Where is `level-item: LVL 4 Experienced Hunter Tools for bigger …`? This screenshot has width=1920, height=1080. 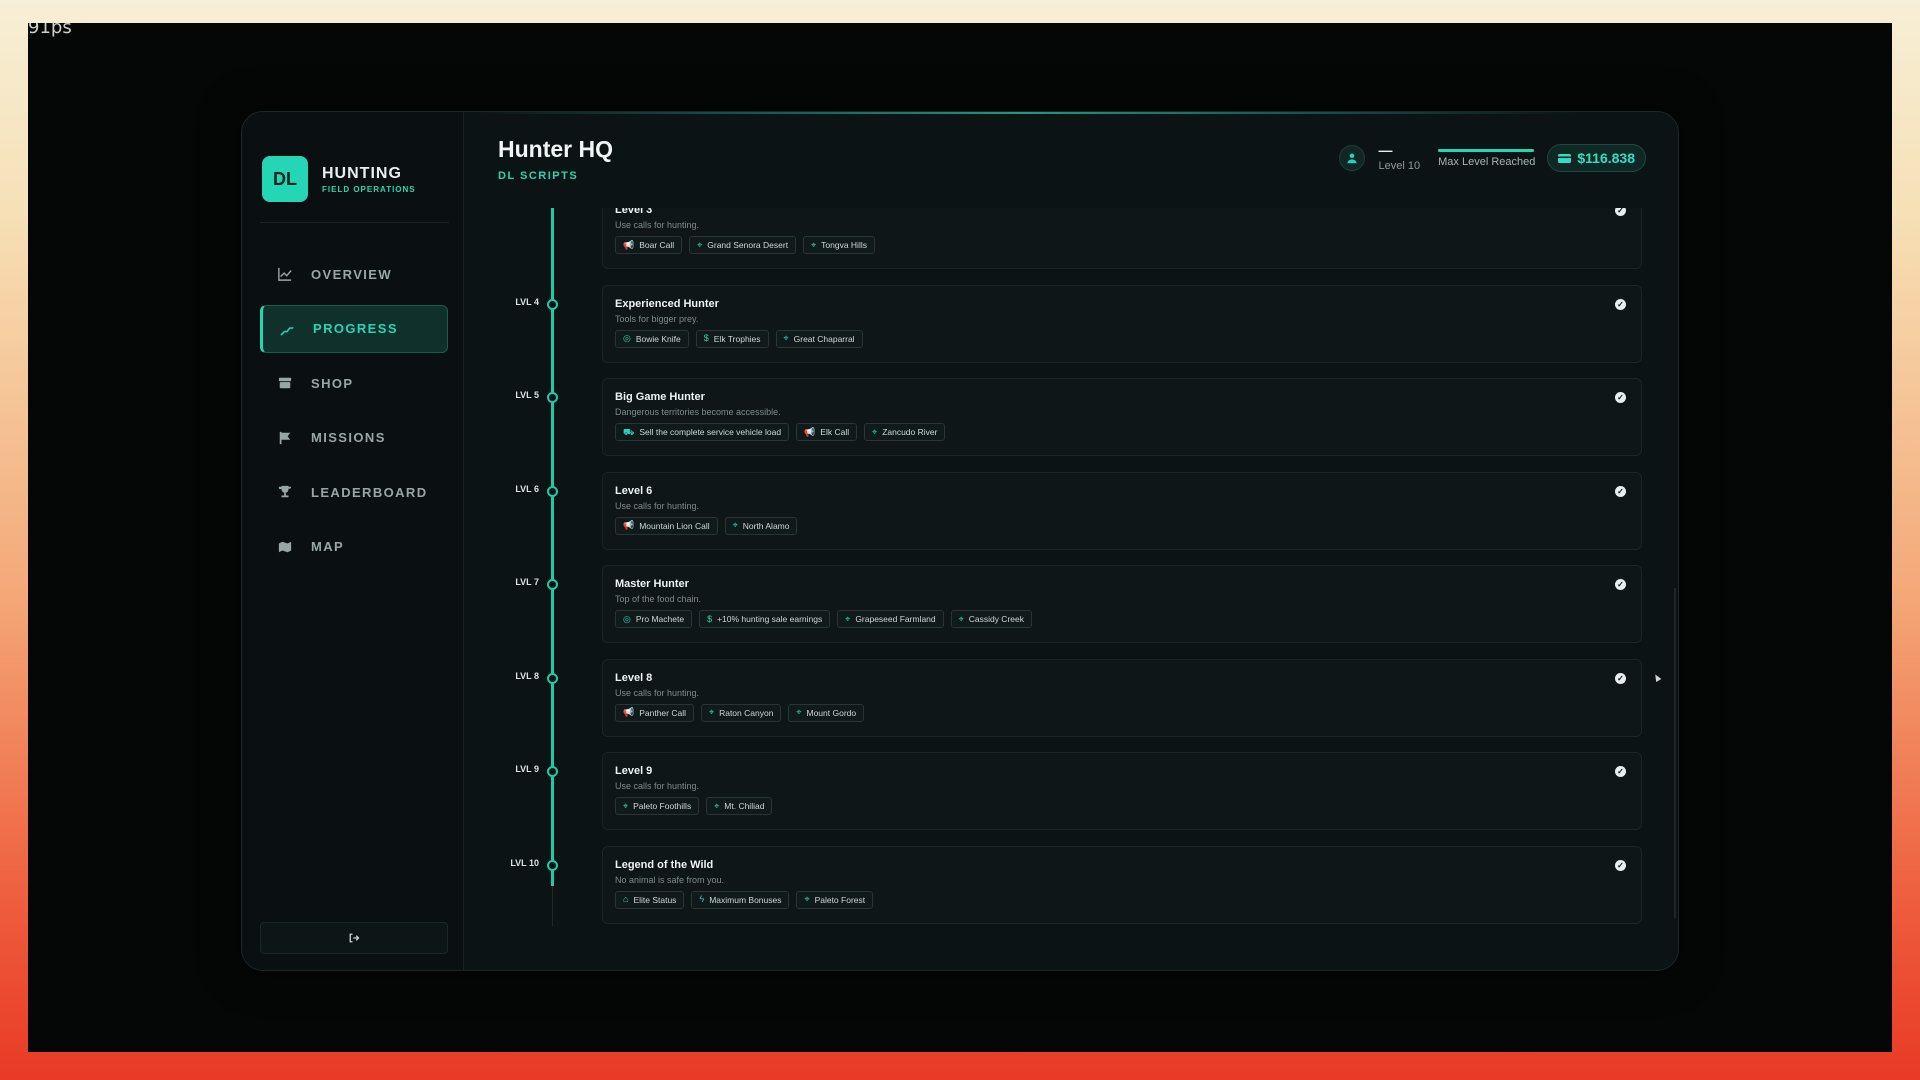
level-item: LVL 4 Experienced Hunter Tools for bigger … is located at coordinates (1071, 323).